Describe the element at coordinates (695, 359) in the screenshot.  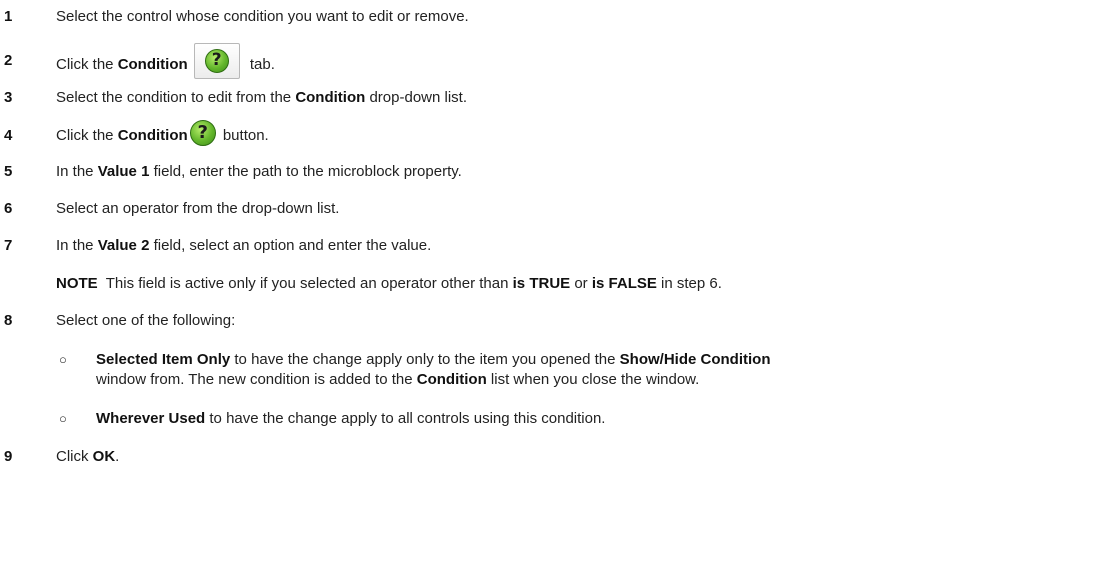
I see `show-hide-condition-label: Show/Hide Condition` at that location.